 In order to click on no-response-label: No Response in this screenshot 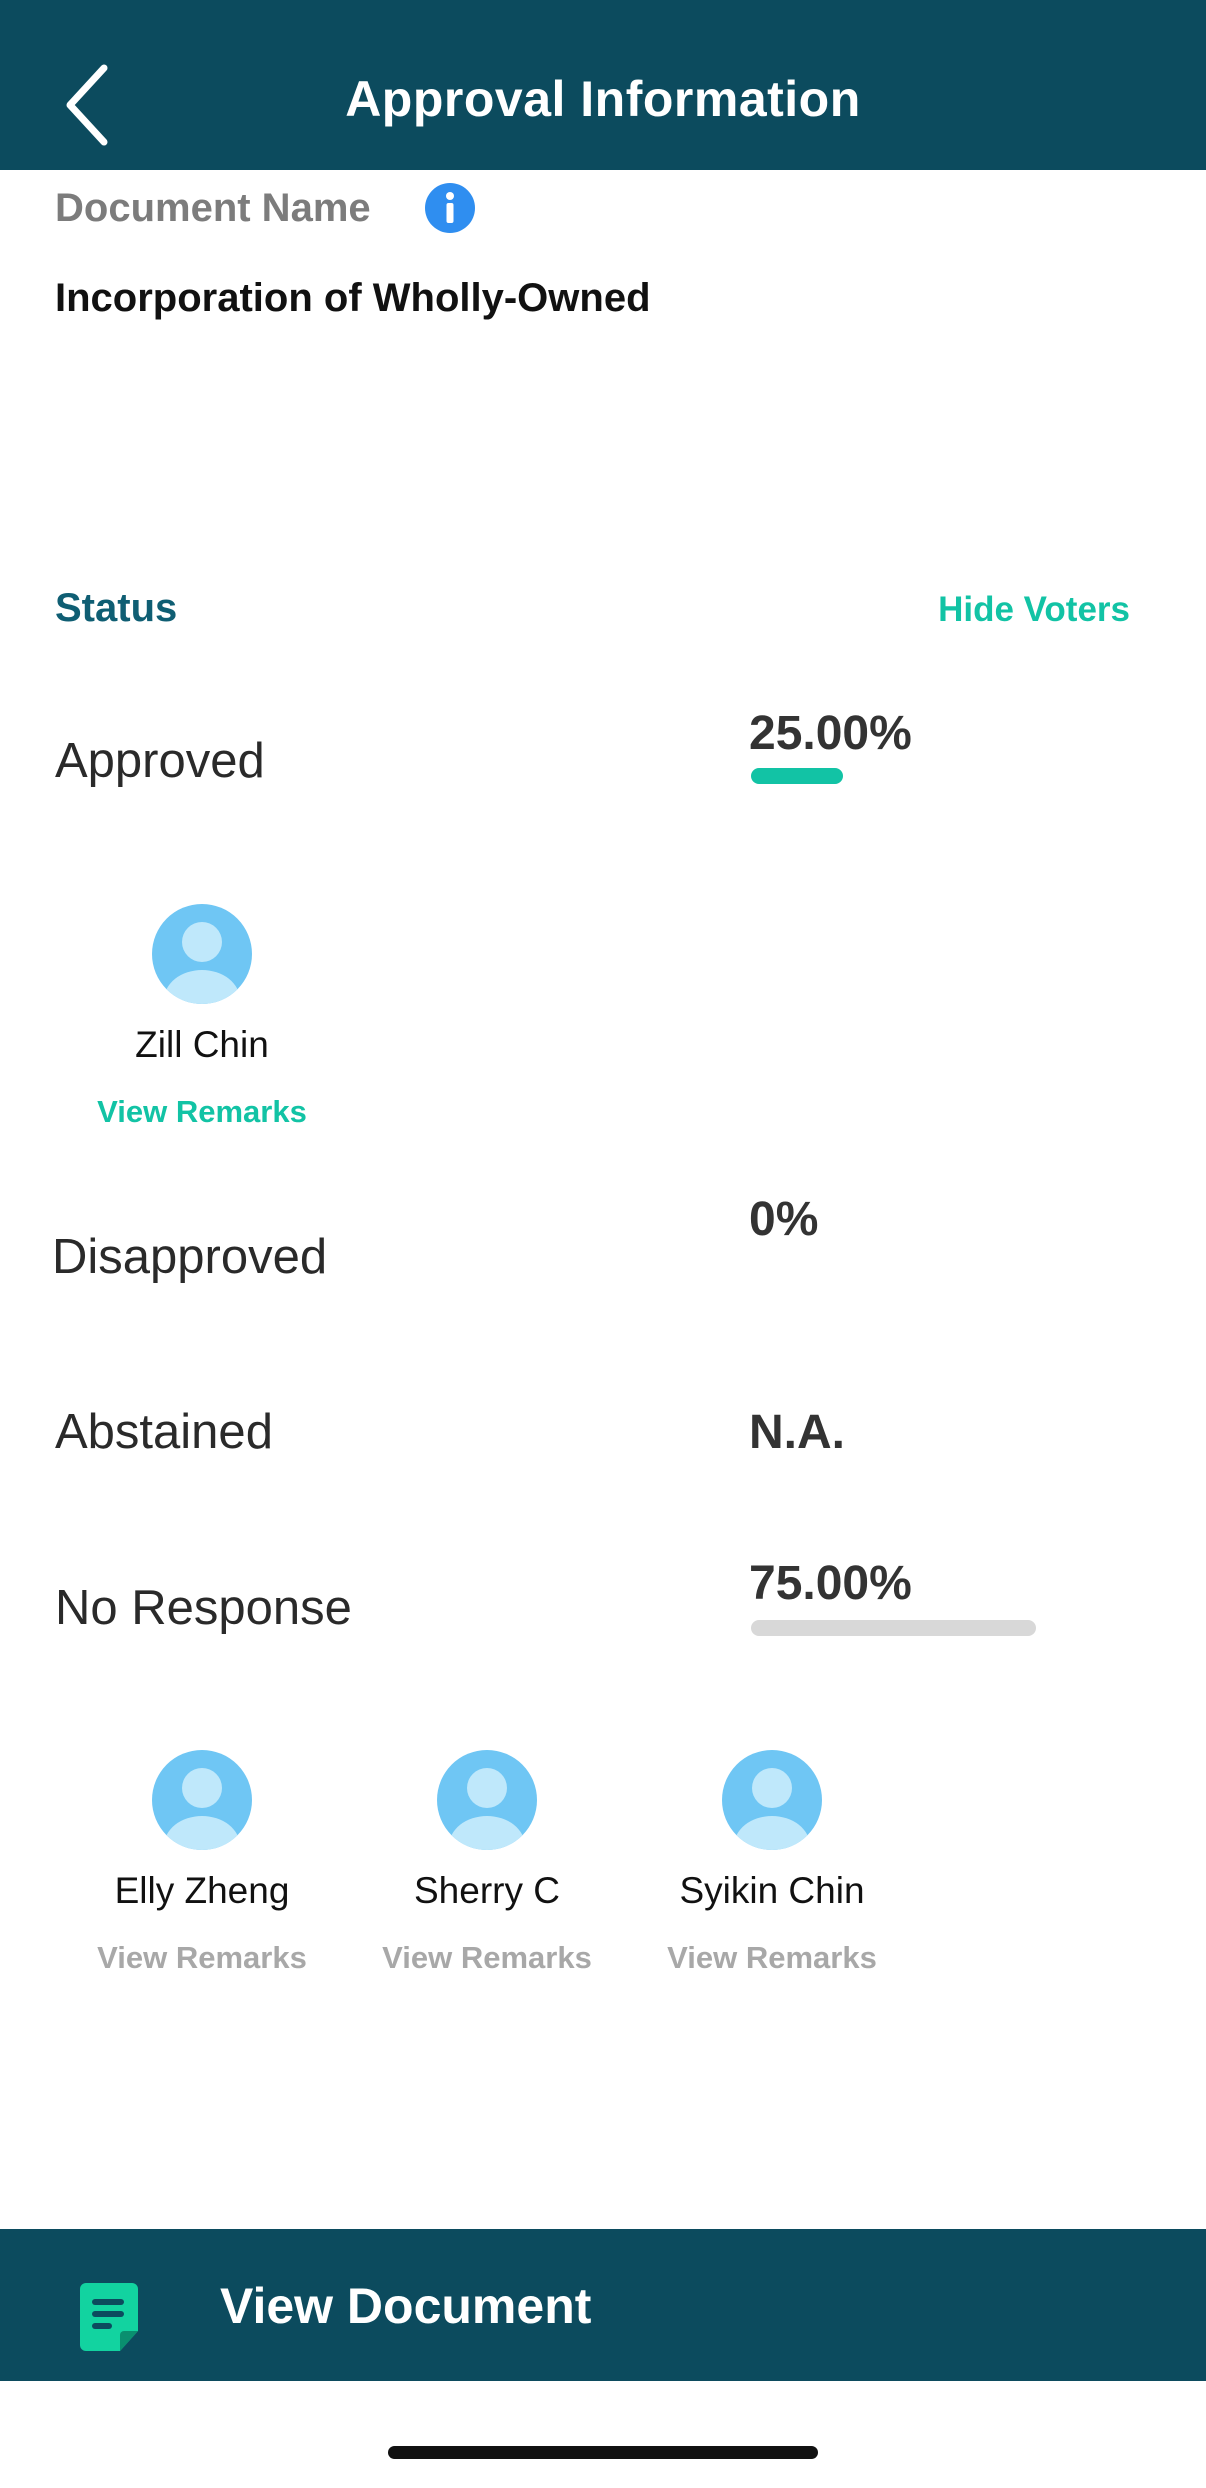, I will do `click(203, 1608)`.